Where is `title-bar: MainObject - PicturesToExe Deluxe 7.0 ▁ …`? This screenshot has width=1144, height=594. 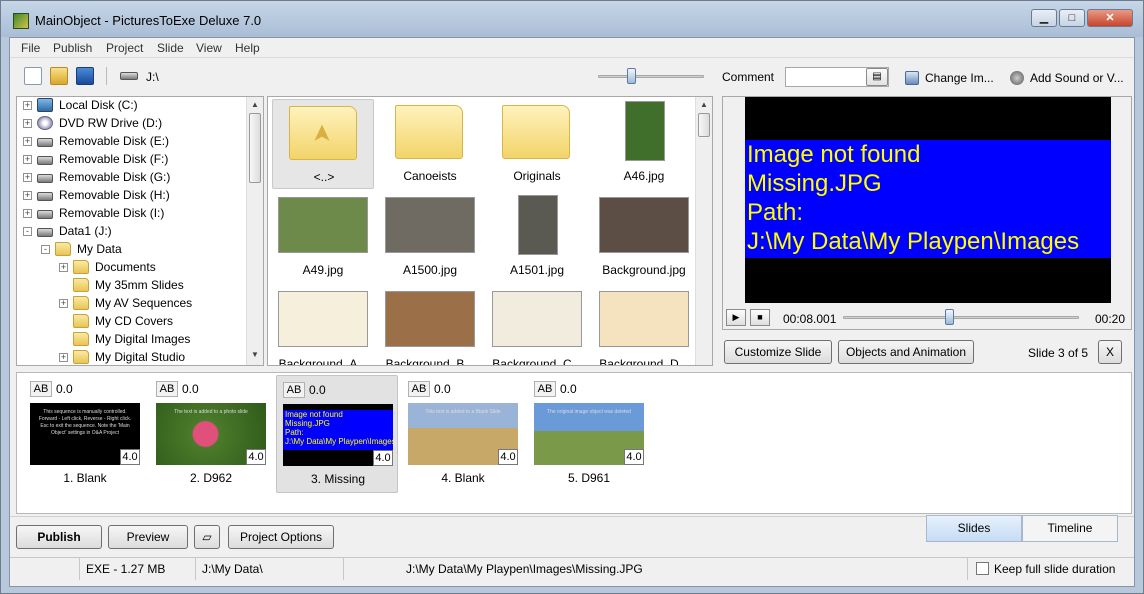
title-bar: MainObject - PicturesToExe Deluxe 7.0 ▁ … is located at coordinates (572, 19).